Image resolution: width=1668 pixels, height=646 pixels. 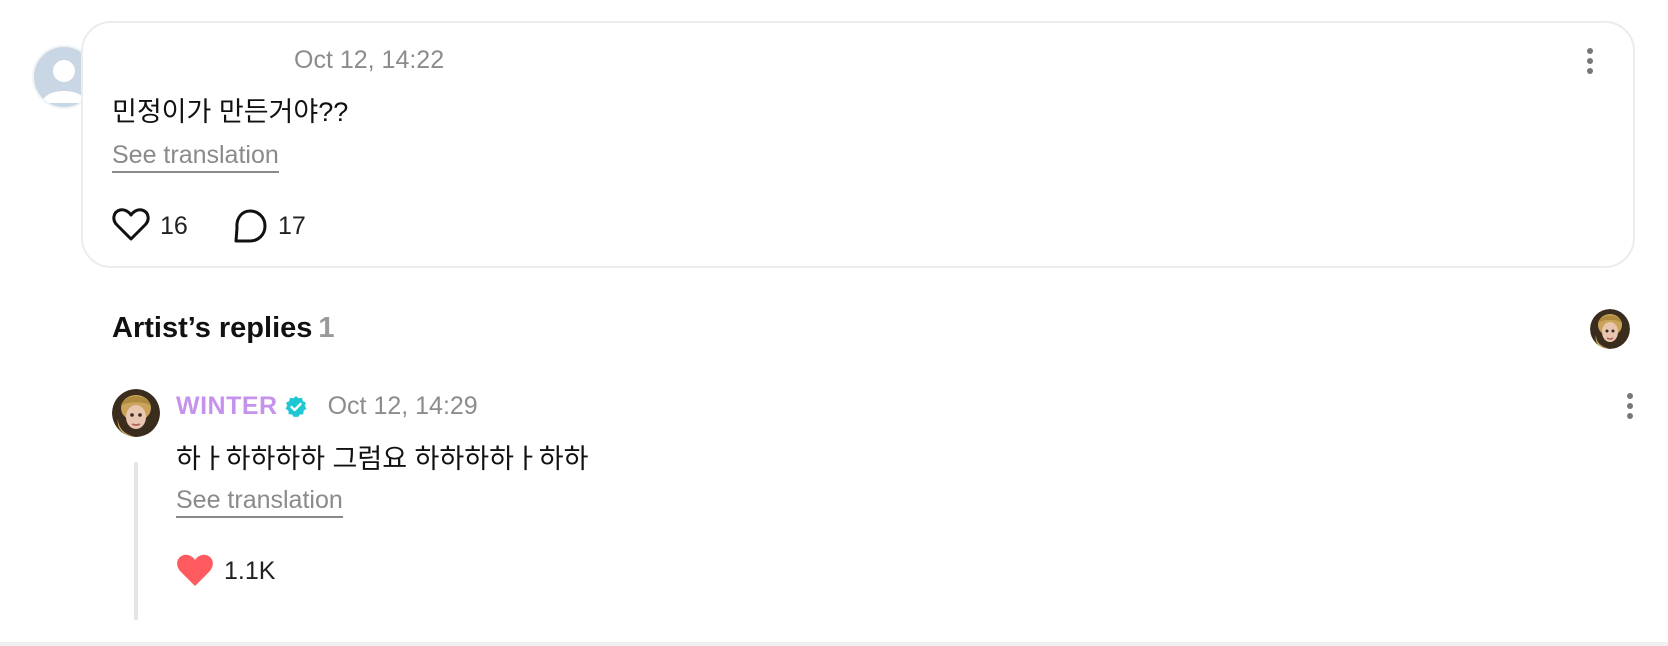 What do you see at coordinates (136, 541) in the screenshot?
I see `reply-thread-line` at bounding box center [136, 541].